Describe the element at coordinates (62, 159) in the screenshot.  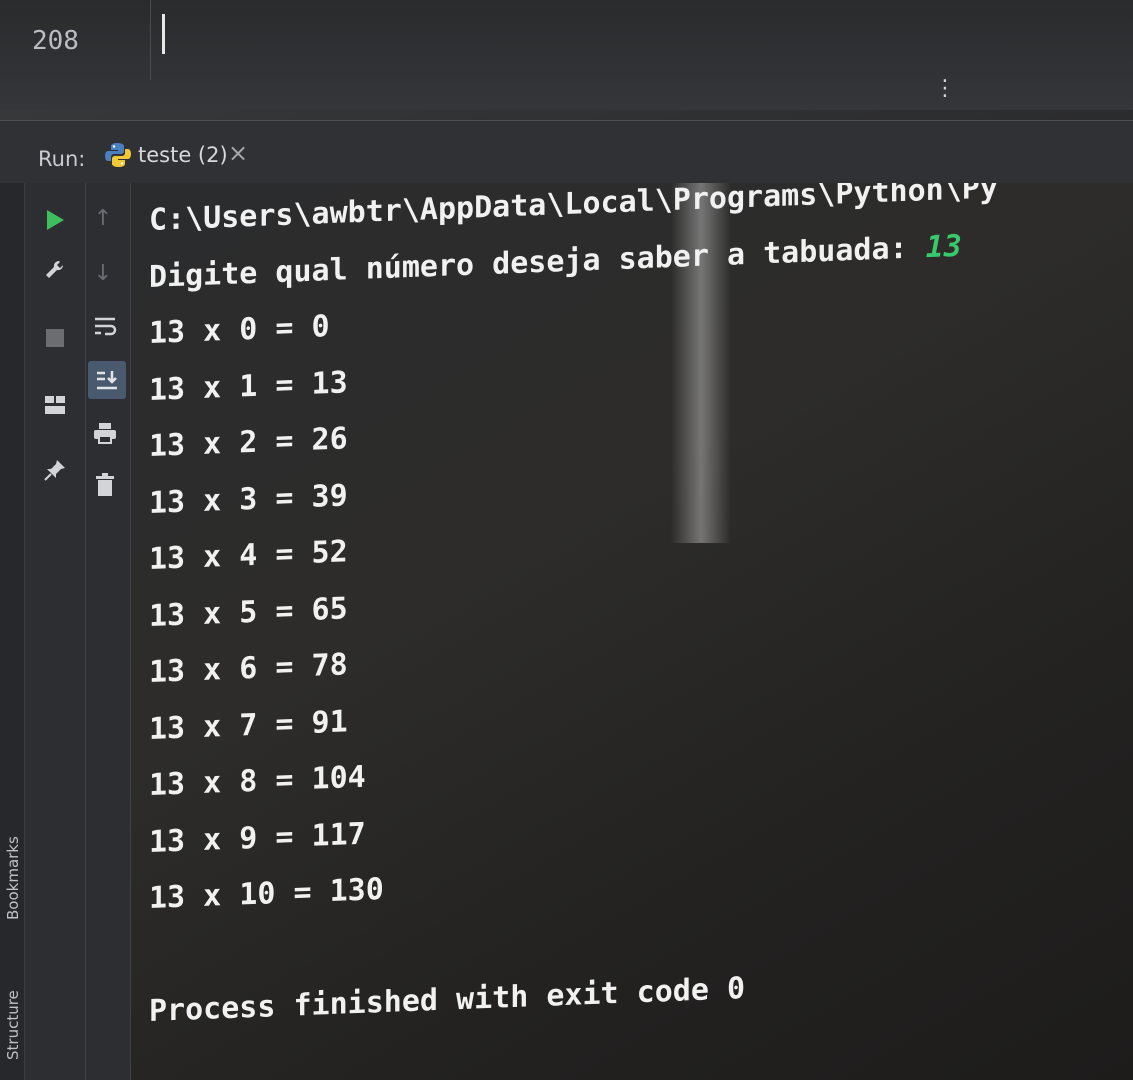
I see `run-label: Run:` at that location.